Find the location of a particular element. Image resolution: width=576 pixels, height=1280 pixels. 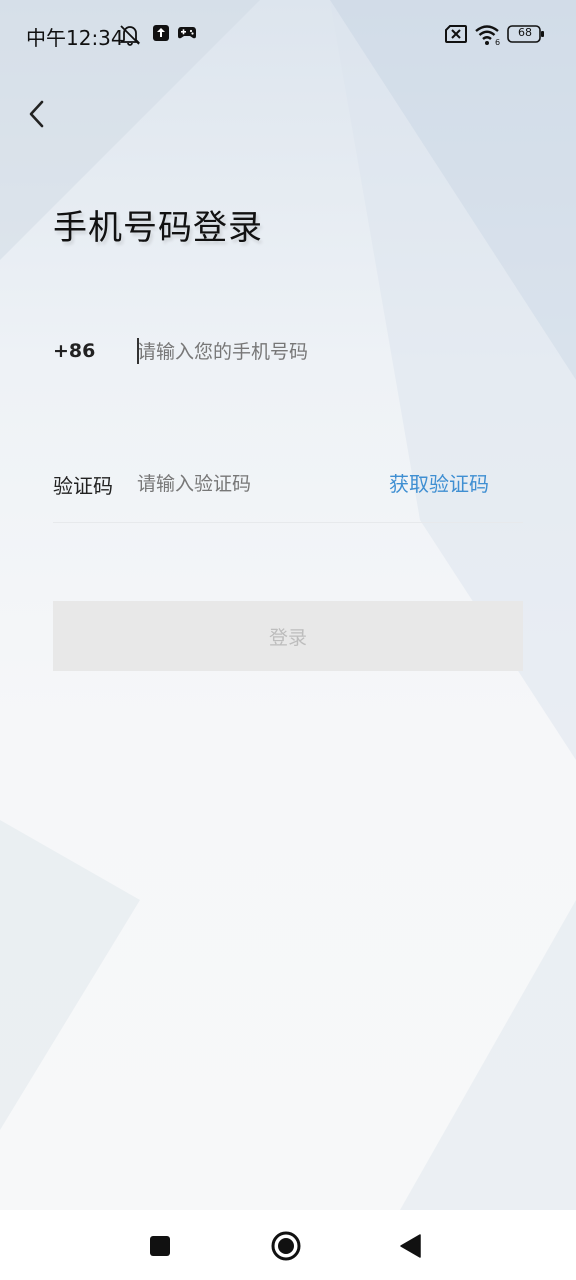

nav-back-button is located at coordinates (410, 1246).